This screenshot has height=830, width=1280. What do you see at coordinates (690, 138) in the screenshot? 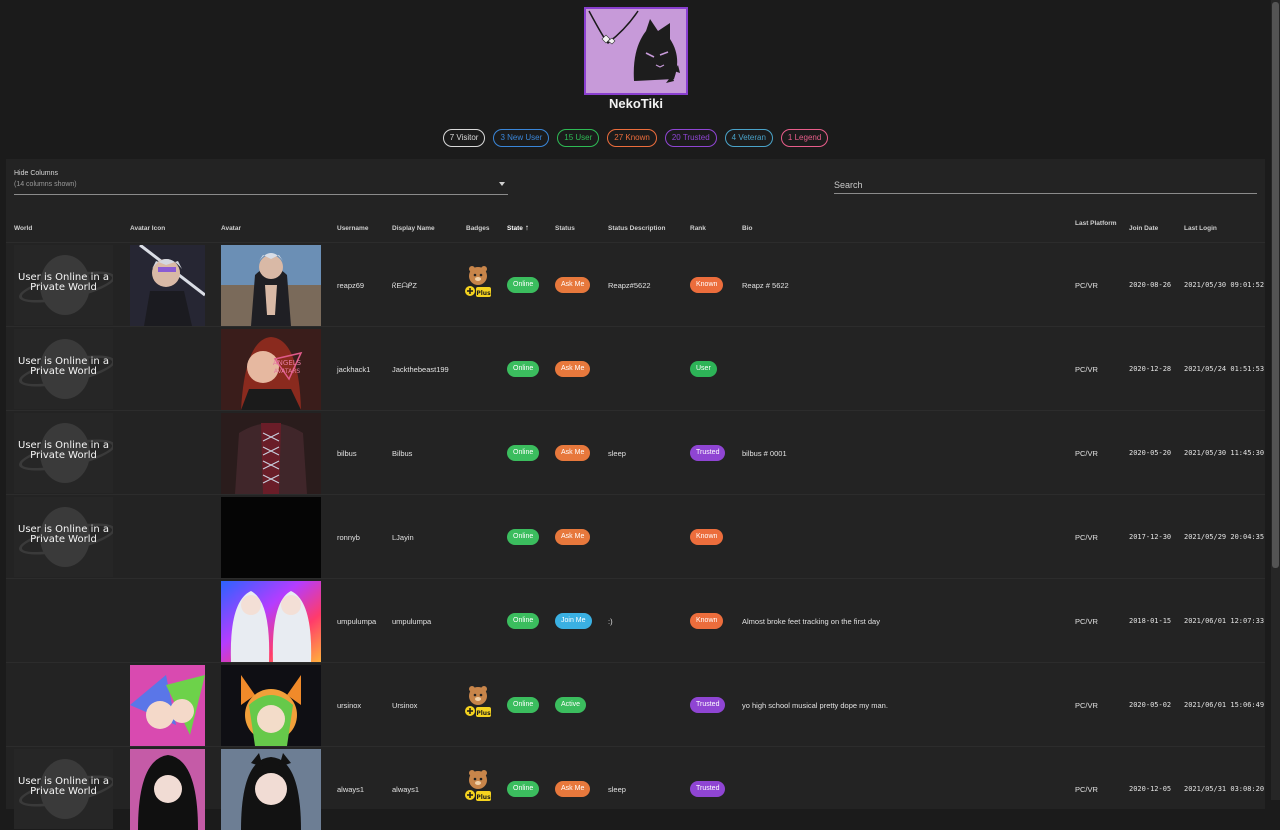
I see `rank-chip: 20 Trusted` at bounding box center [690, 138].